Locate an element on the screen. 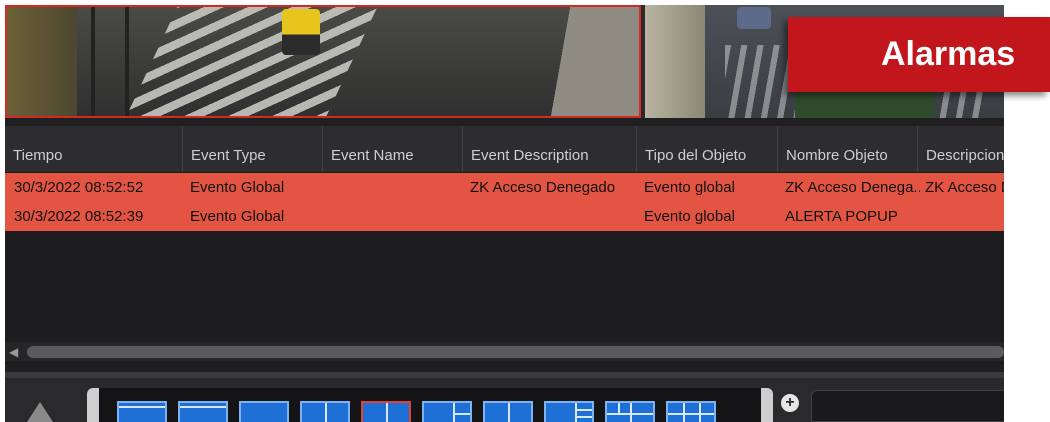  column-header-event-name: Event Name is located at coordinates (392, 149).